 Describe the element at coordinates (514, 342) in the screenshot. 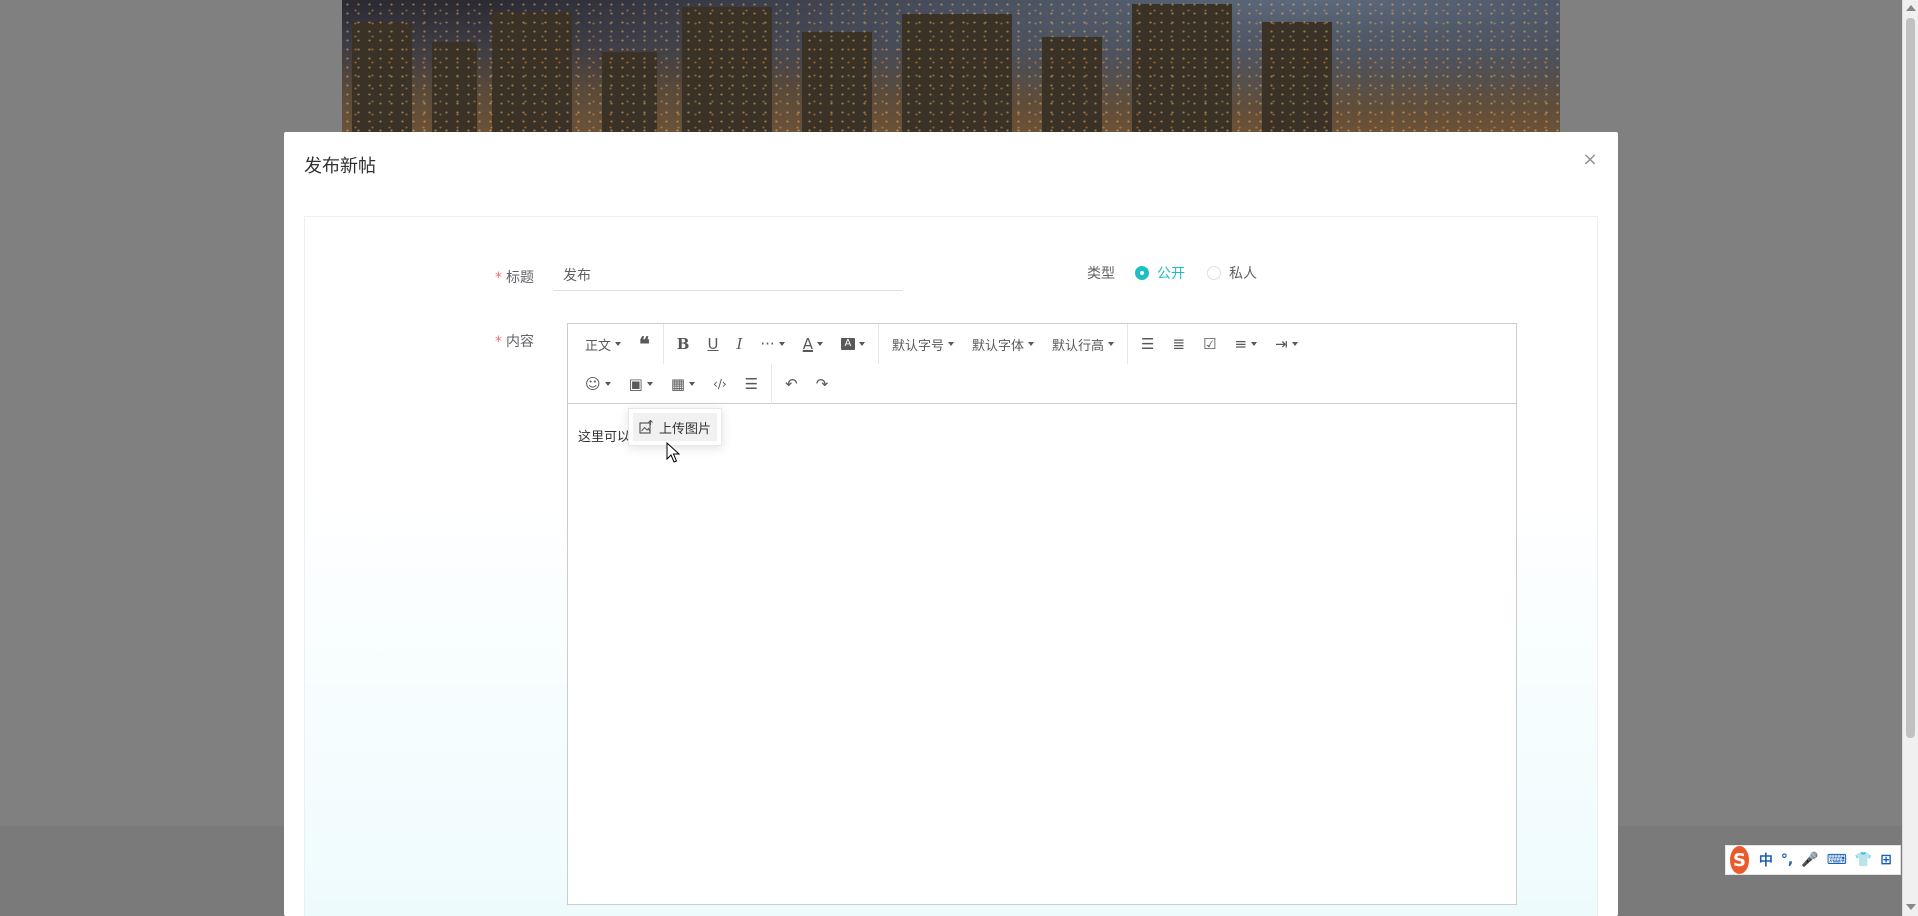

I see `content-label: * 内容` at that location.